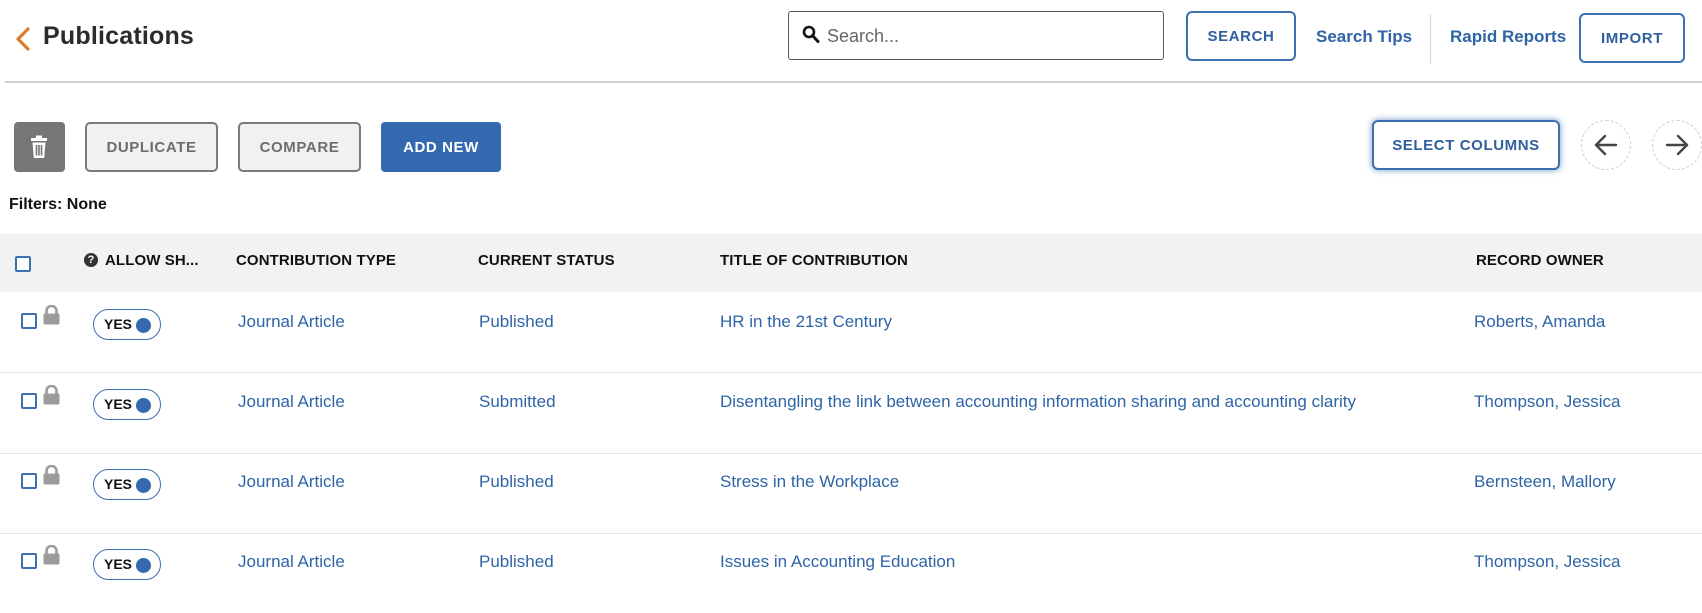 This screenshot has height=613, width=1702. I want to click on rapid-reports-link: Rapid Reports, so click(1508, 37).